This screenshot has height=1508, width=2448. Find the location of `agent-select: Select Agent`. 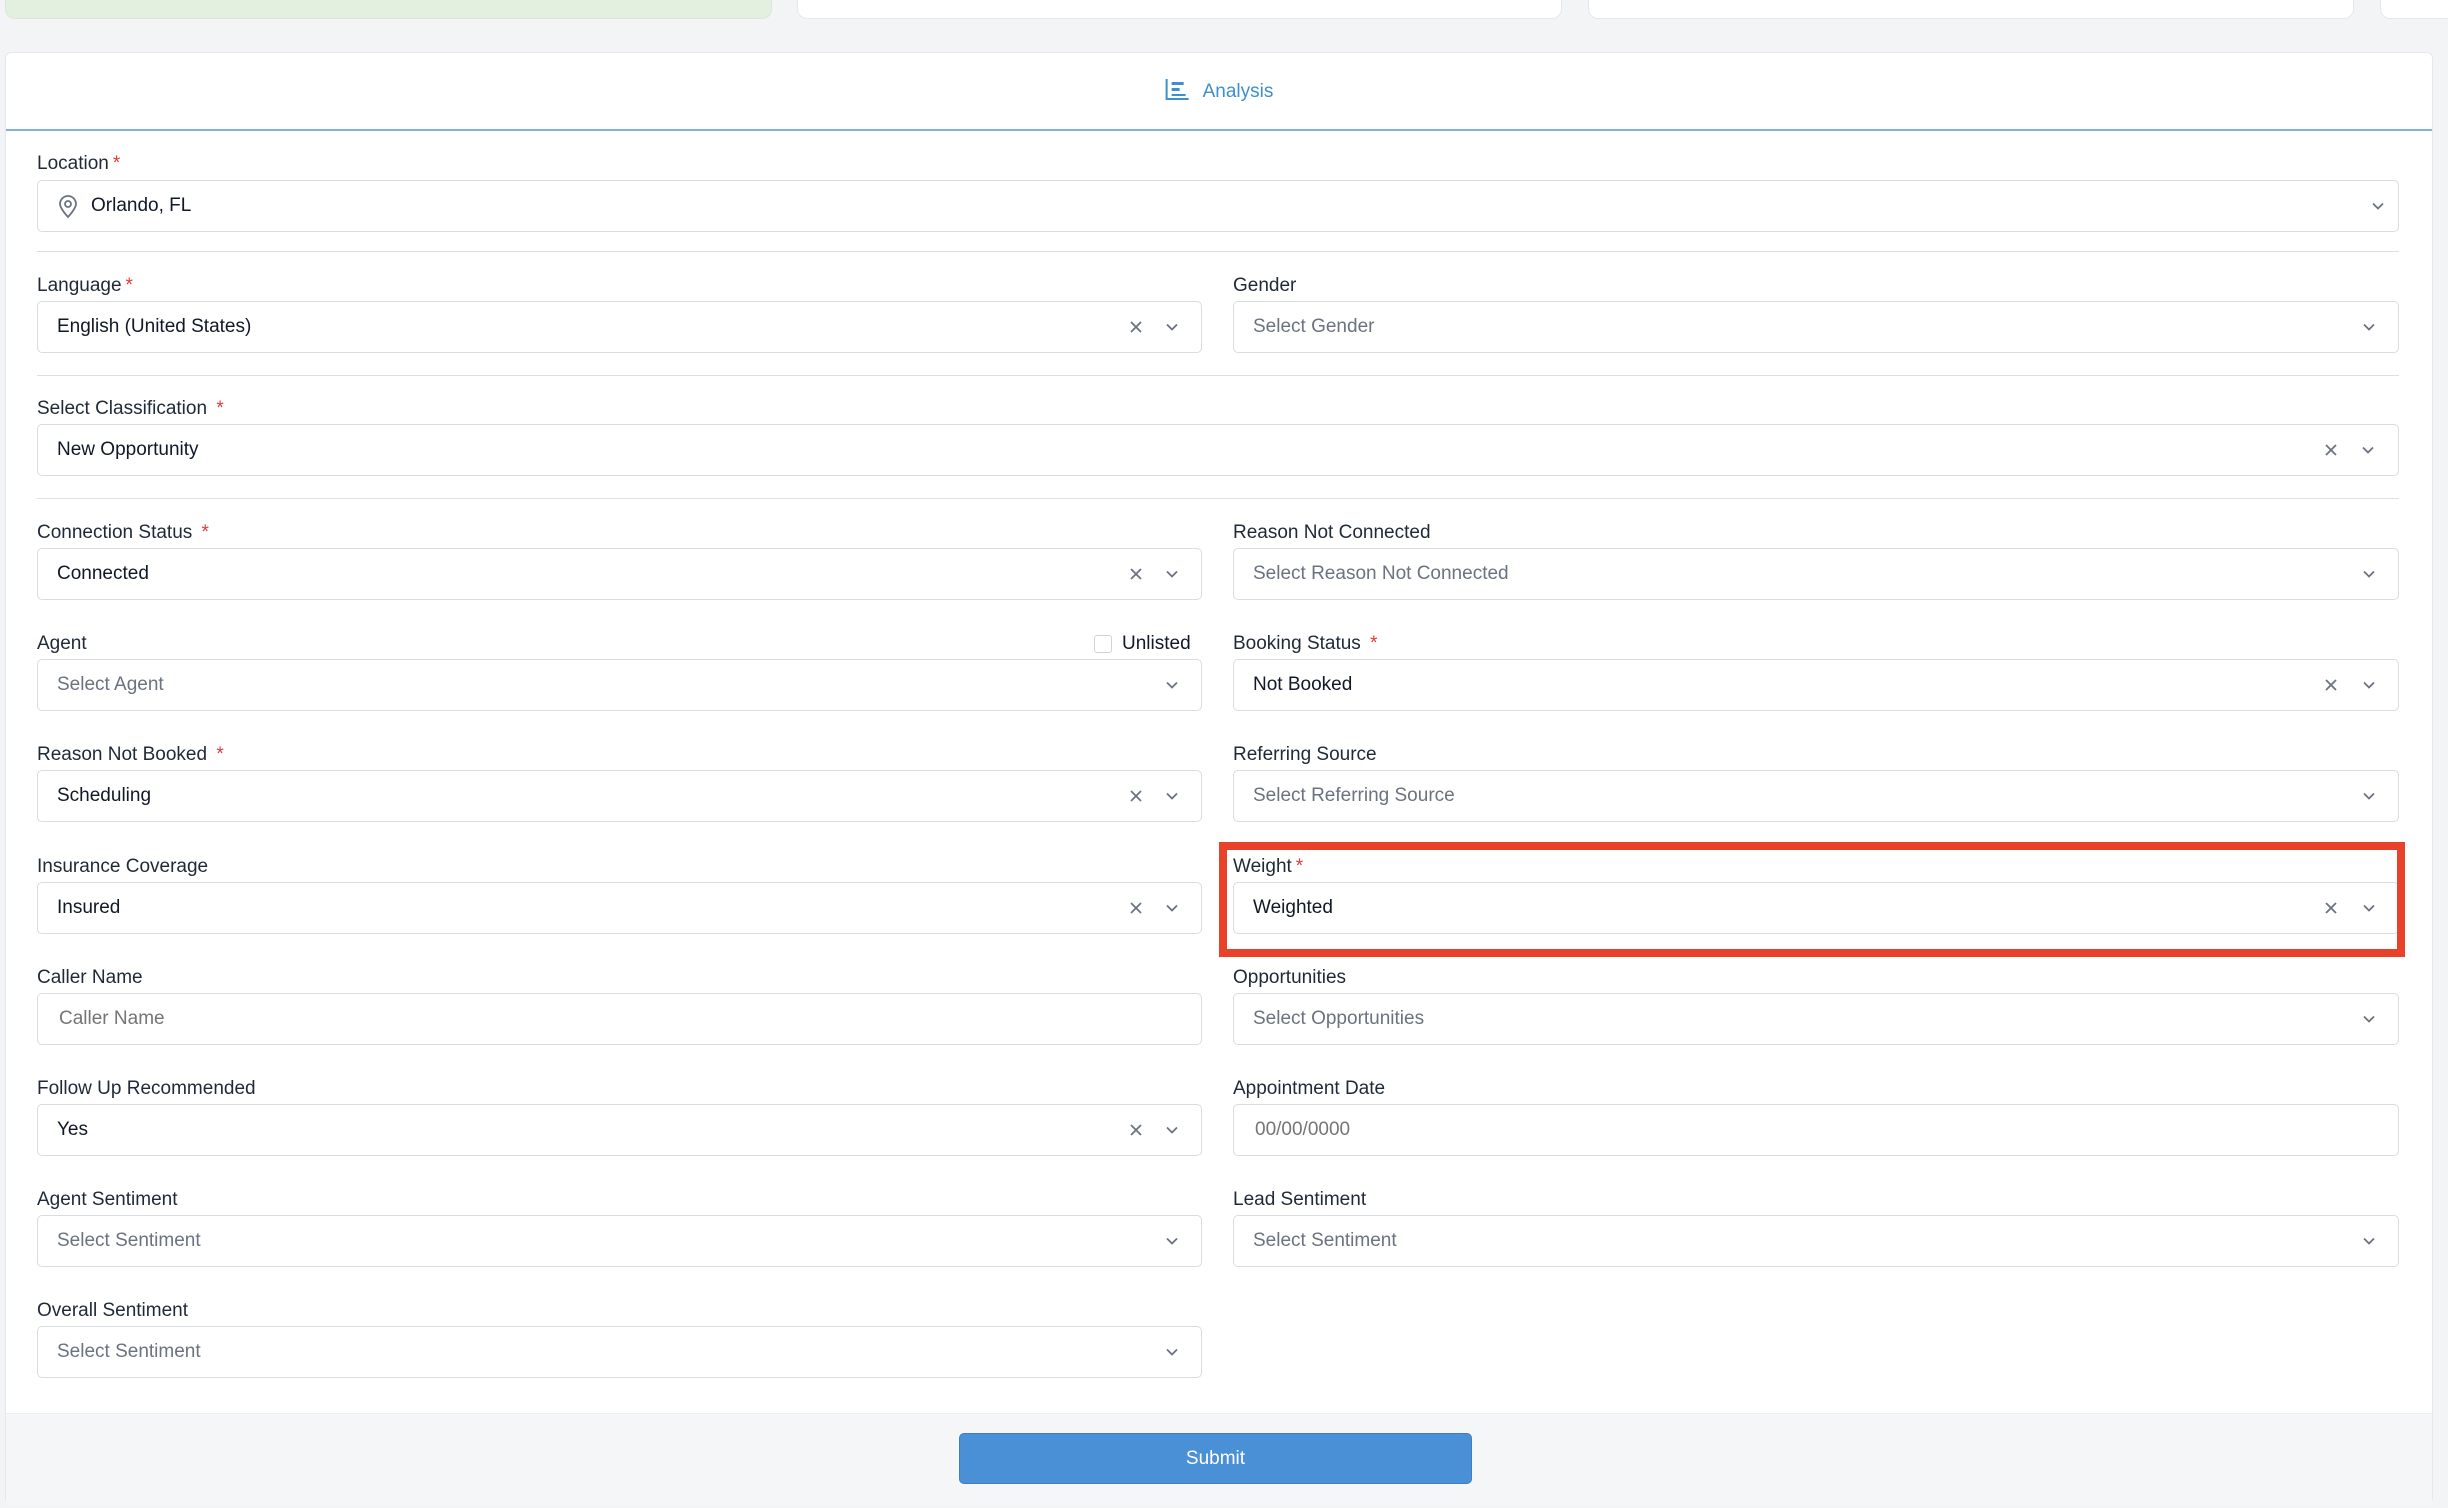

agent-select: Select Agent is located at coordinates (619, 685).